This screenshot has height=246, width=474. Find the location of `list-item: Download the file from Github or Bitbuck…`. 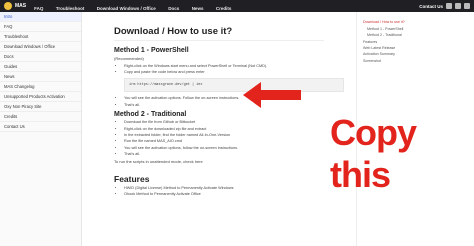

list-item: Download the file from Github or Bitbuck… is located at coordinates (224, 122).